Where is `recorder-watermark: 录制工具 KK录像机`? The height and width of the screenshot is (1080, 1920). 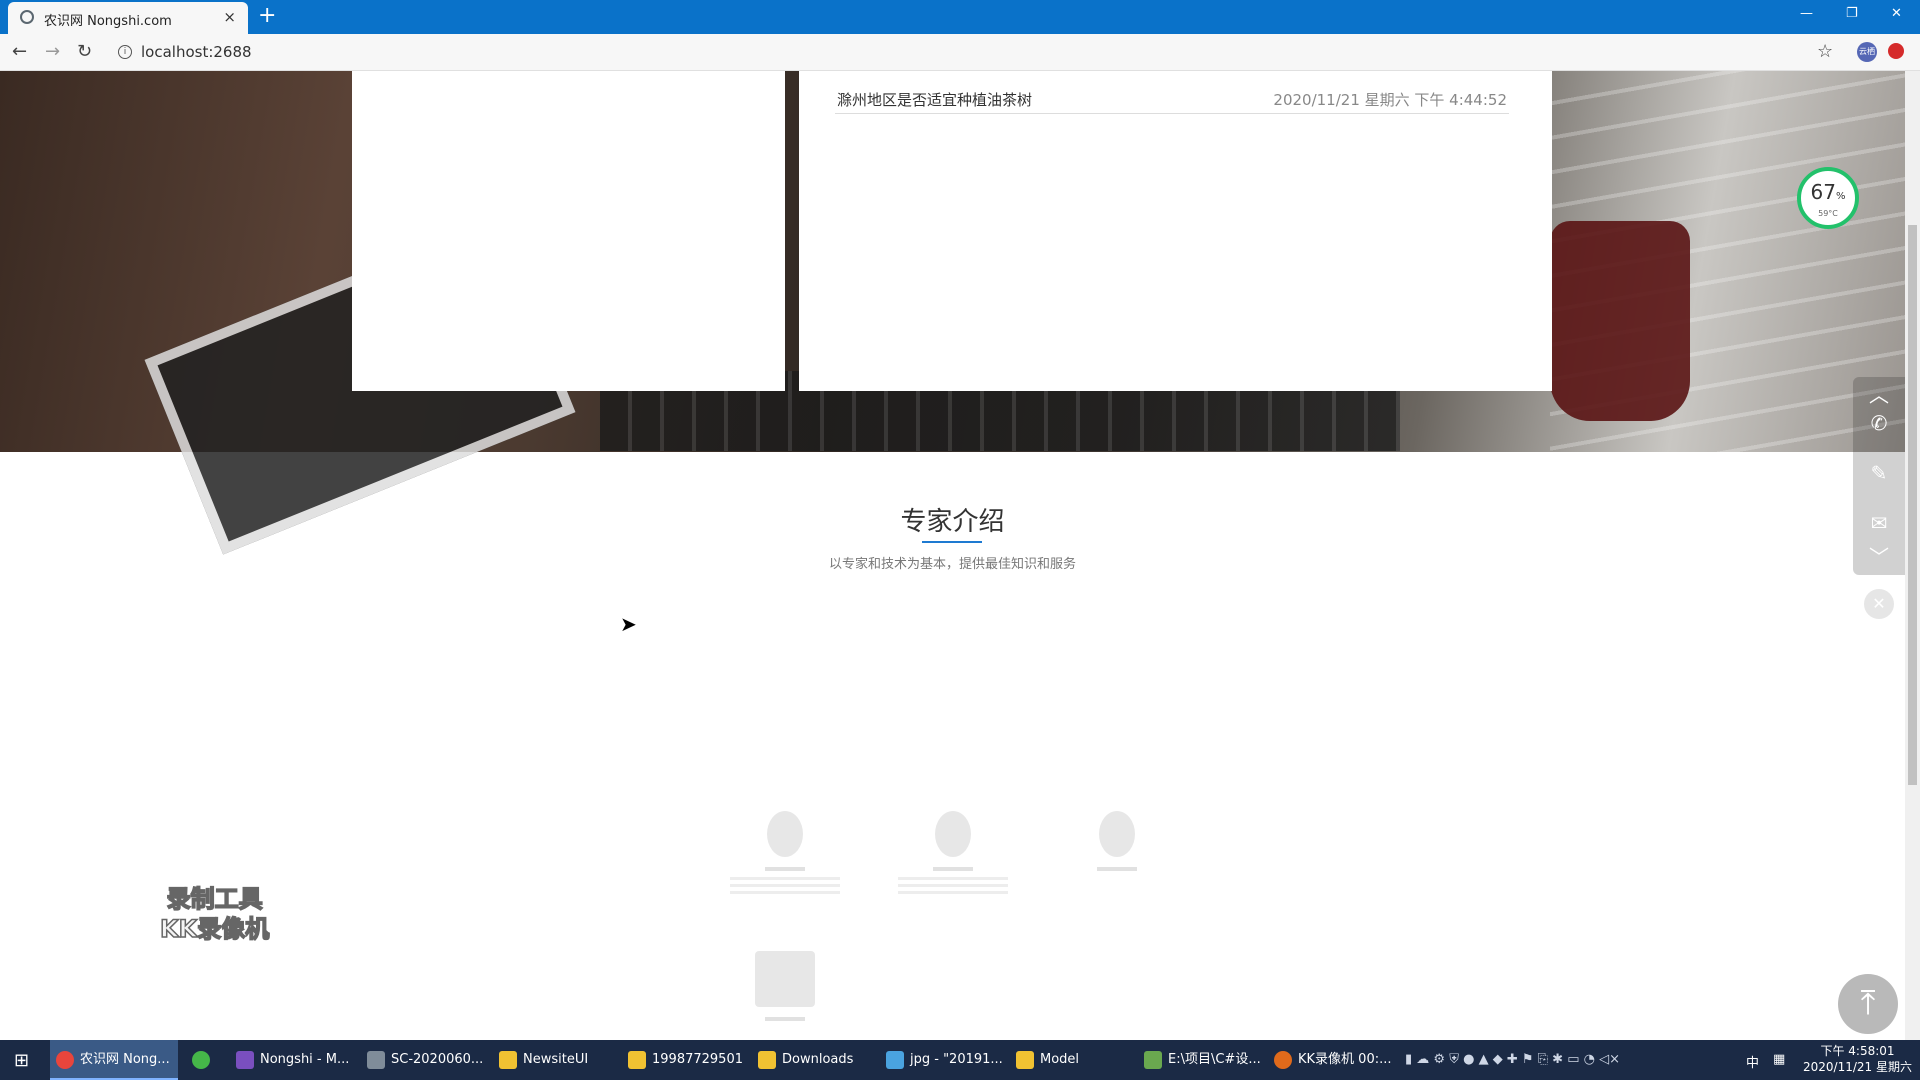 recorder-watermark: 录制工具 KK录像机 is located at coordinates (214, 914).